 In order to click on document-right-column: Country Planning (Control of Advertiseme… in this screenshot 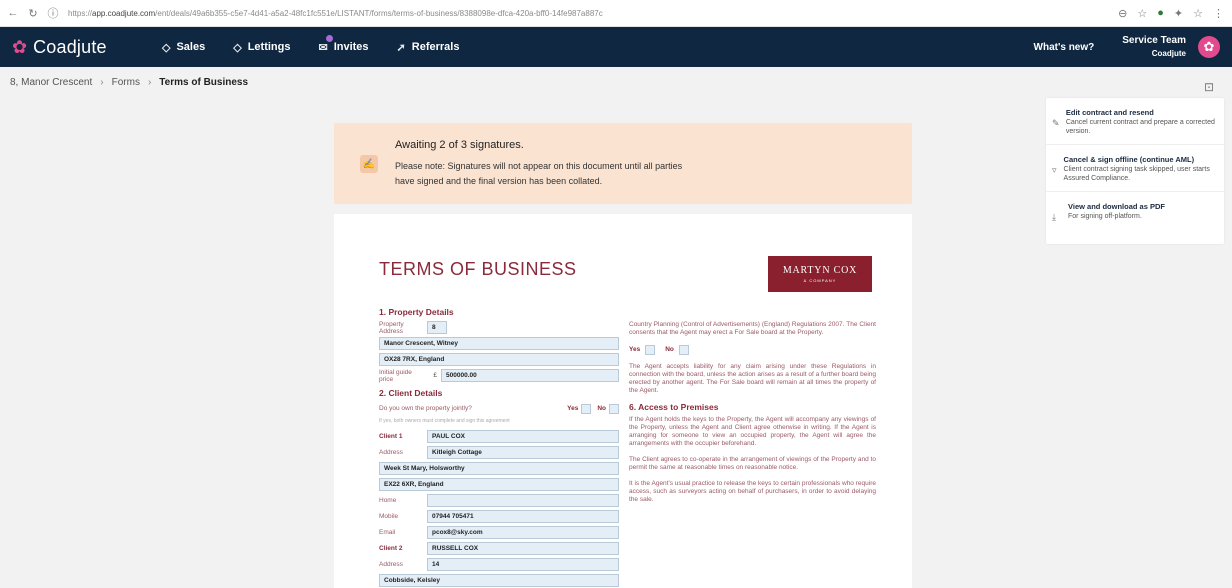, I will do `click(752, 412)`.